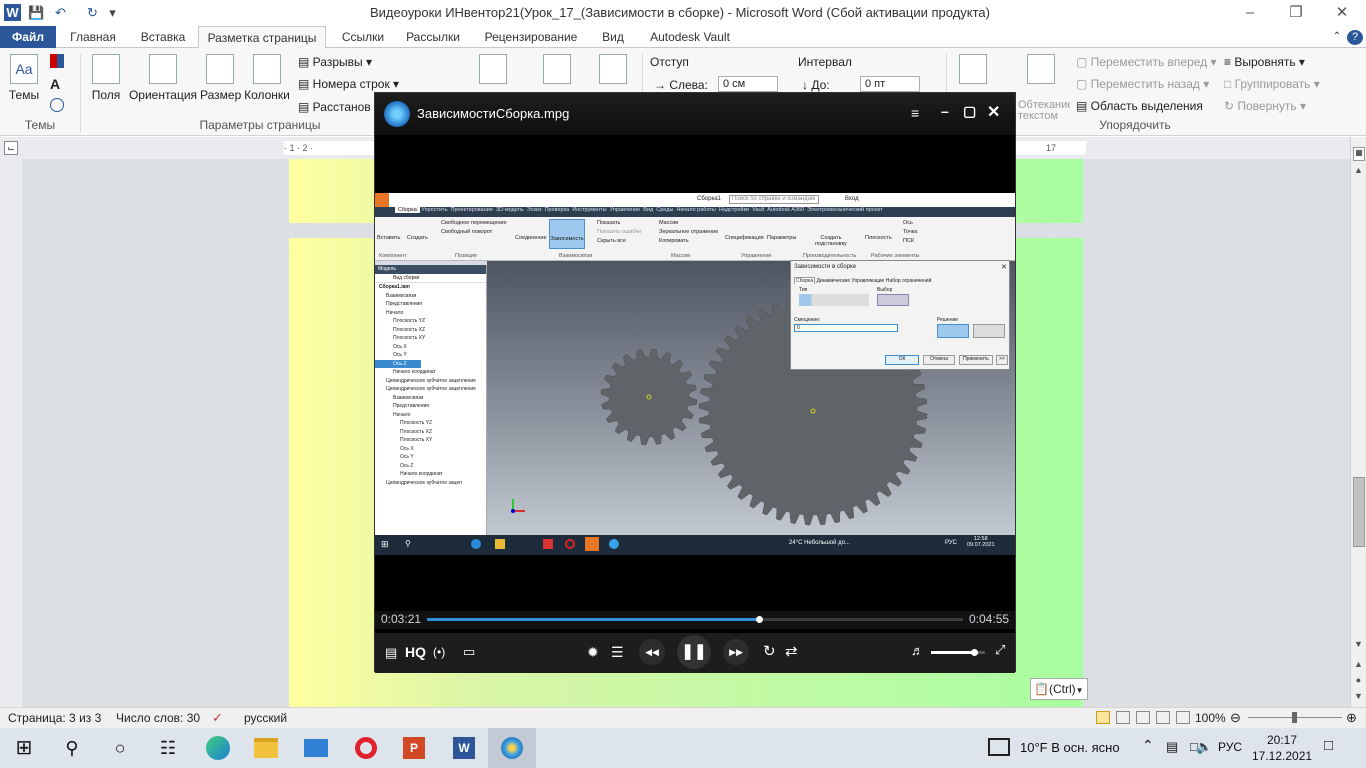 This screenshot has width=1366, height=768. I want to click on tab-insert: Вставка, so click(163, 37).